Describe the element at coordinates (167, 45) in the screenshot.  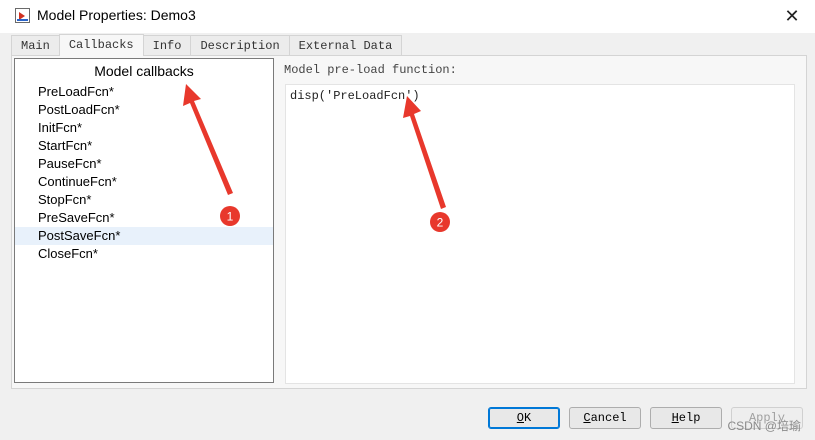
I see `tab-info: Info` at that location.